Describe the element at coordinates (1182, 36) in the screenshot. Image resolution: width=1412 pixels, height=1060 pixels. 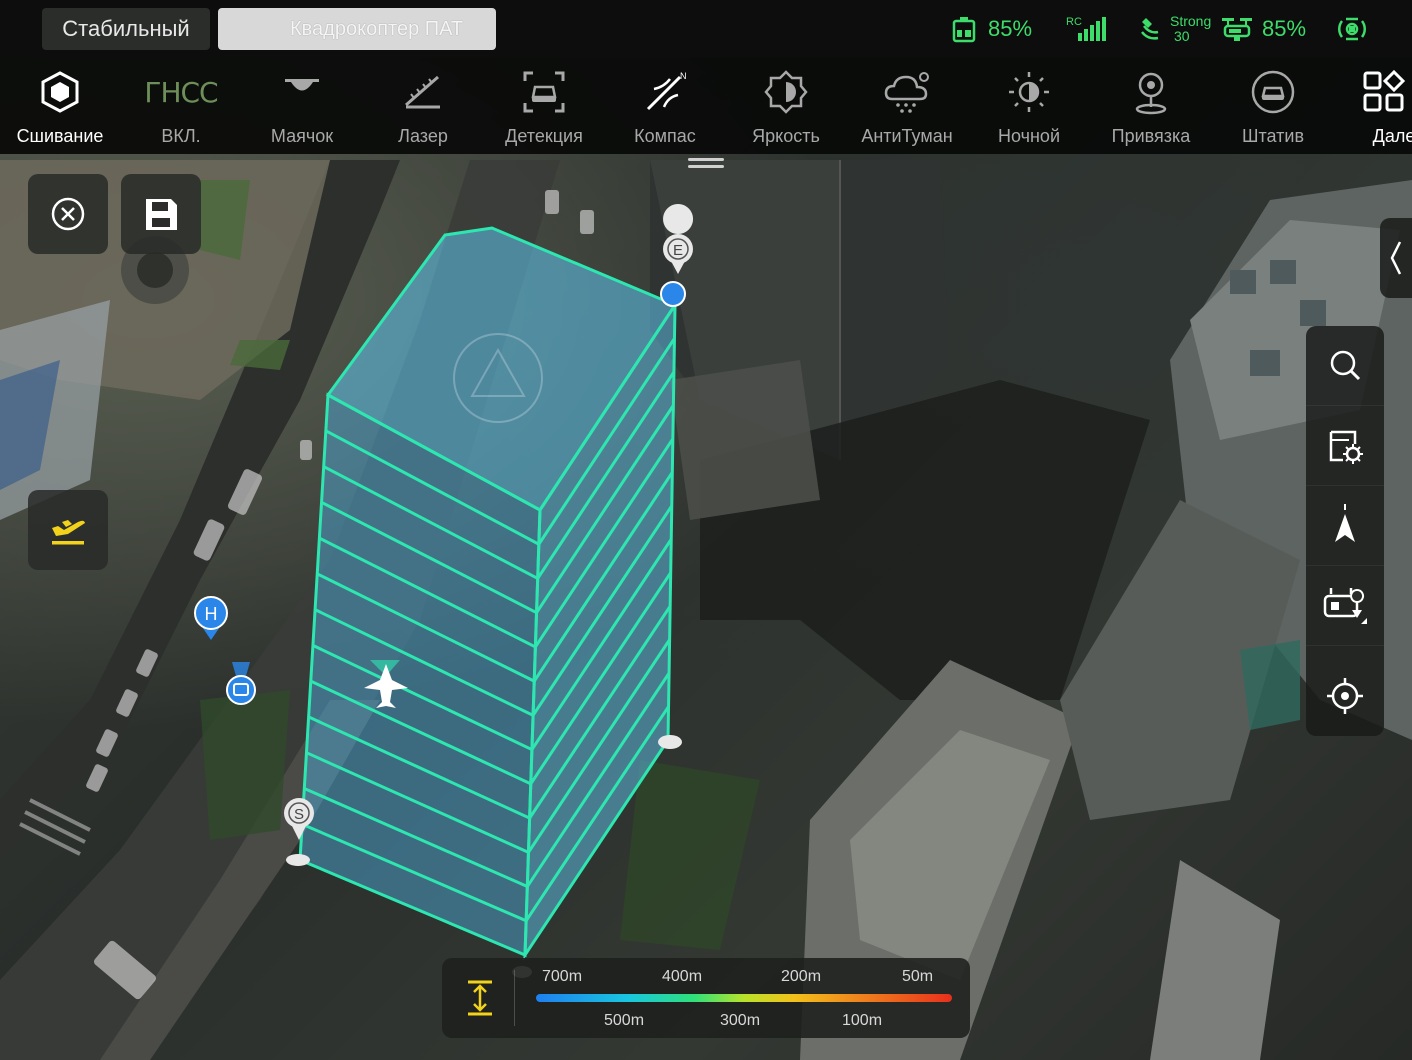
I see `signal-value: 30` at that location.